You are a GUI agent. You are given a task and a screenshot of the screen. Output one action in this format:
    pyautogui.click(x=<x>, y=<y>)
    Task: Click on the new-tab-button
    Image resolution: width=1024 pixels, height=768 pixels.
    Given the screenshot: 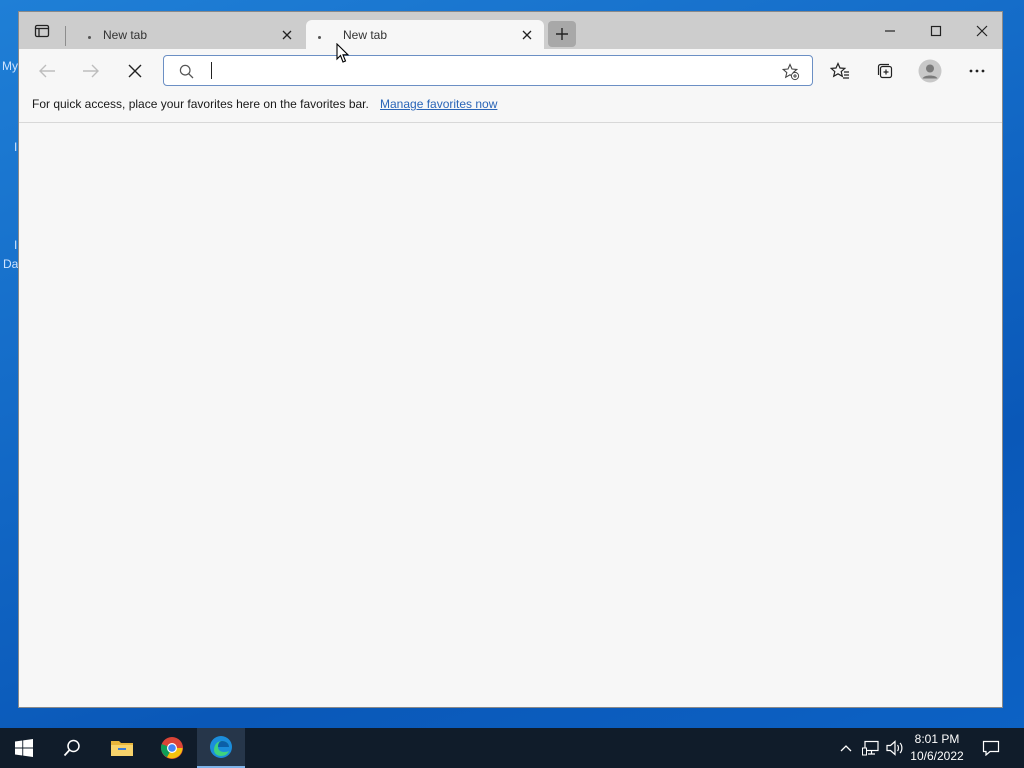 What is the action you would take?
    pyautogui.click(x=562, y=34)
    